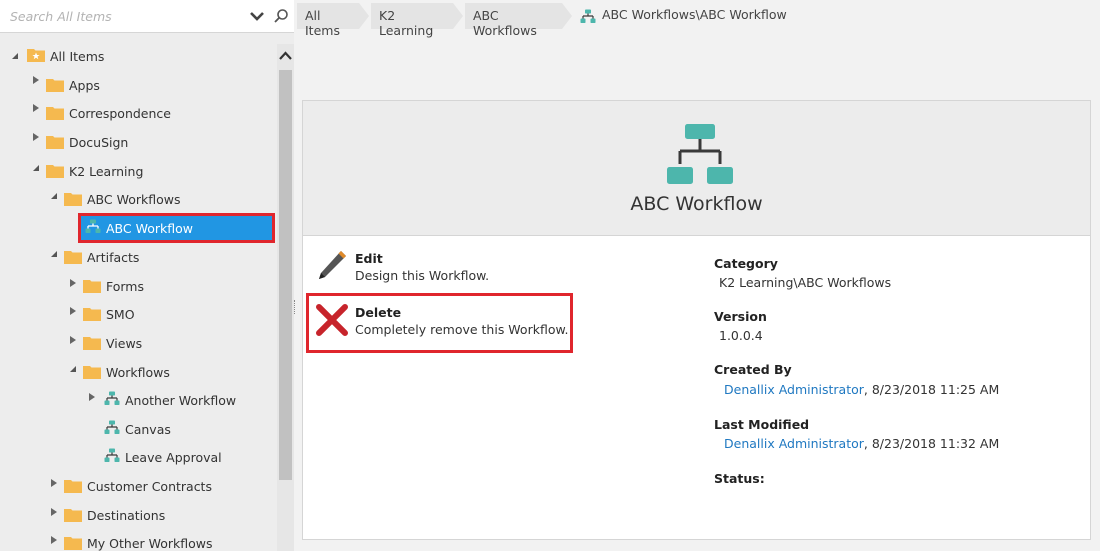 The width and height of the screenshot is (1100, 551). Describe the element at coordinates (84, 85) in the screenshot. I see `tree-item-label: Apps` at that location.